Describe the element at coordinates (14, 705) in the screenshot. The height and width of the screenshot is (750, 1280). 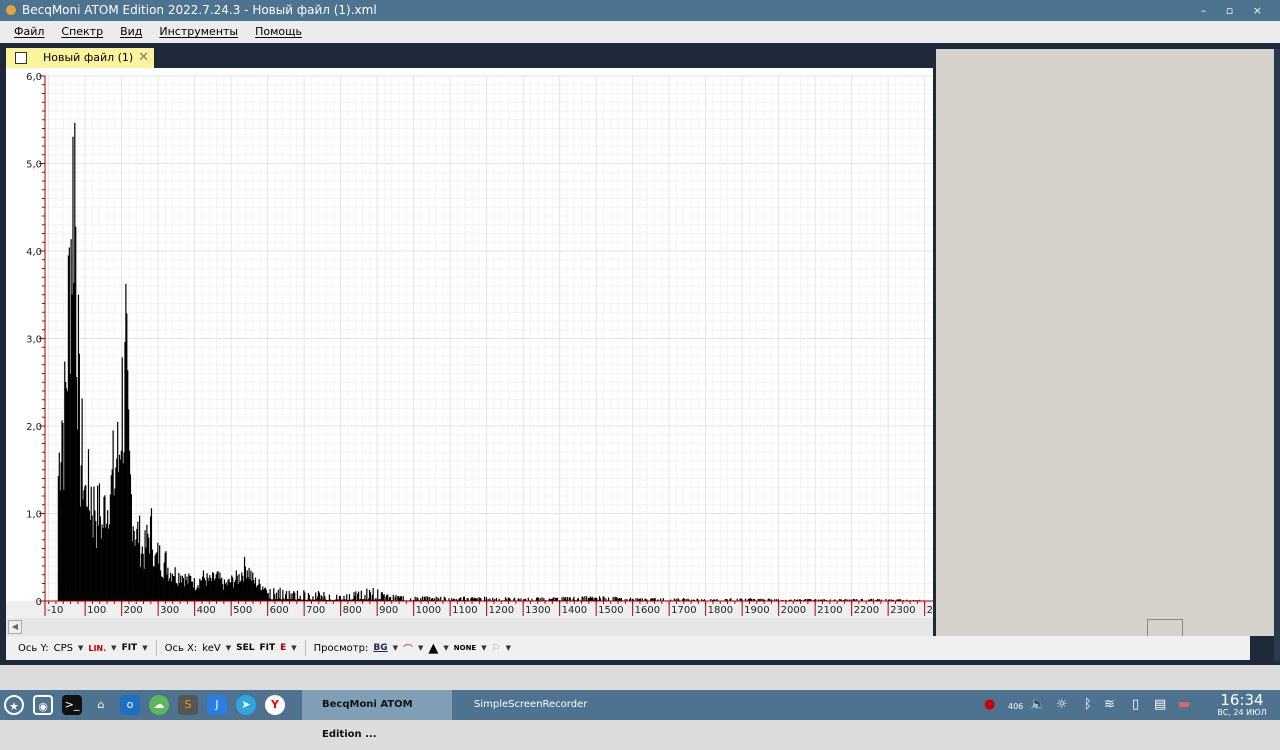
I see `start-menu-icon: ★` at that location.